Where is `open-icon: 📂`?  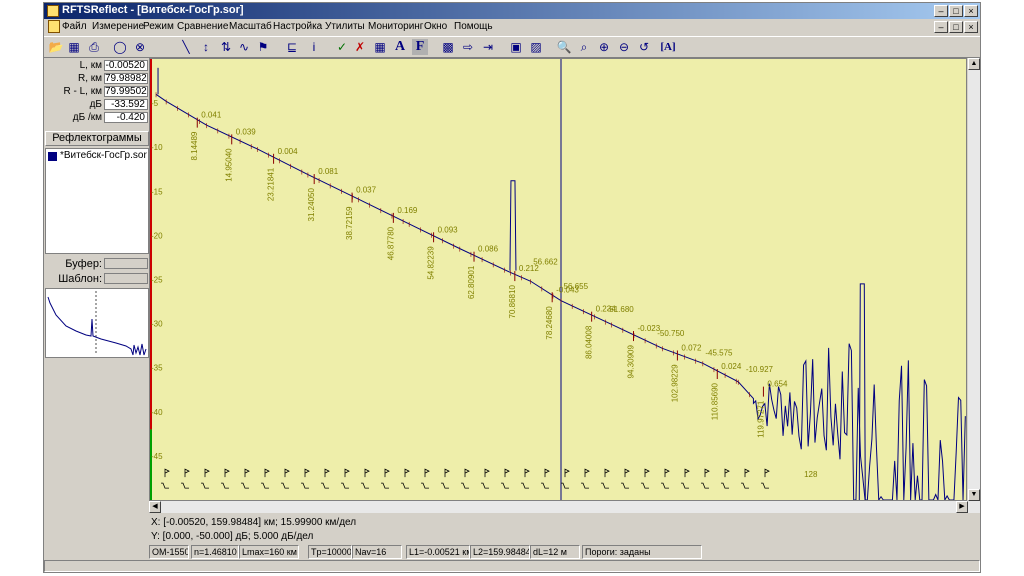
open-icon: 📂 is located at coordinates (56, 47).